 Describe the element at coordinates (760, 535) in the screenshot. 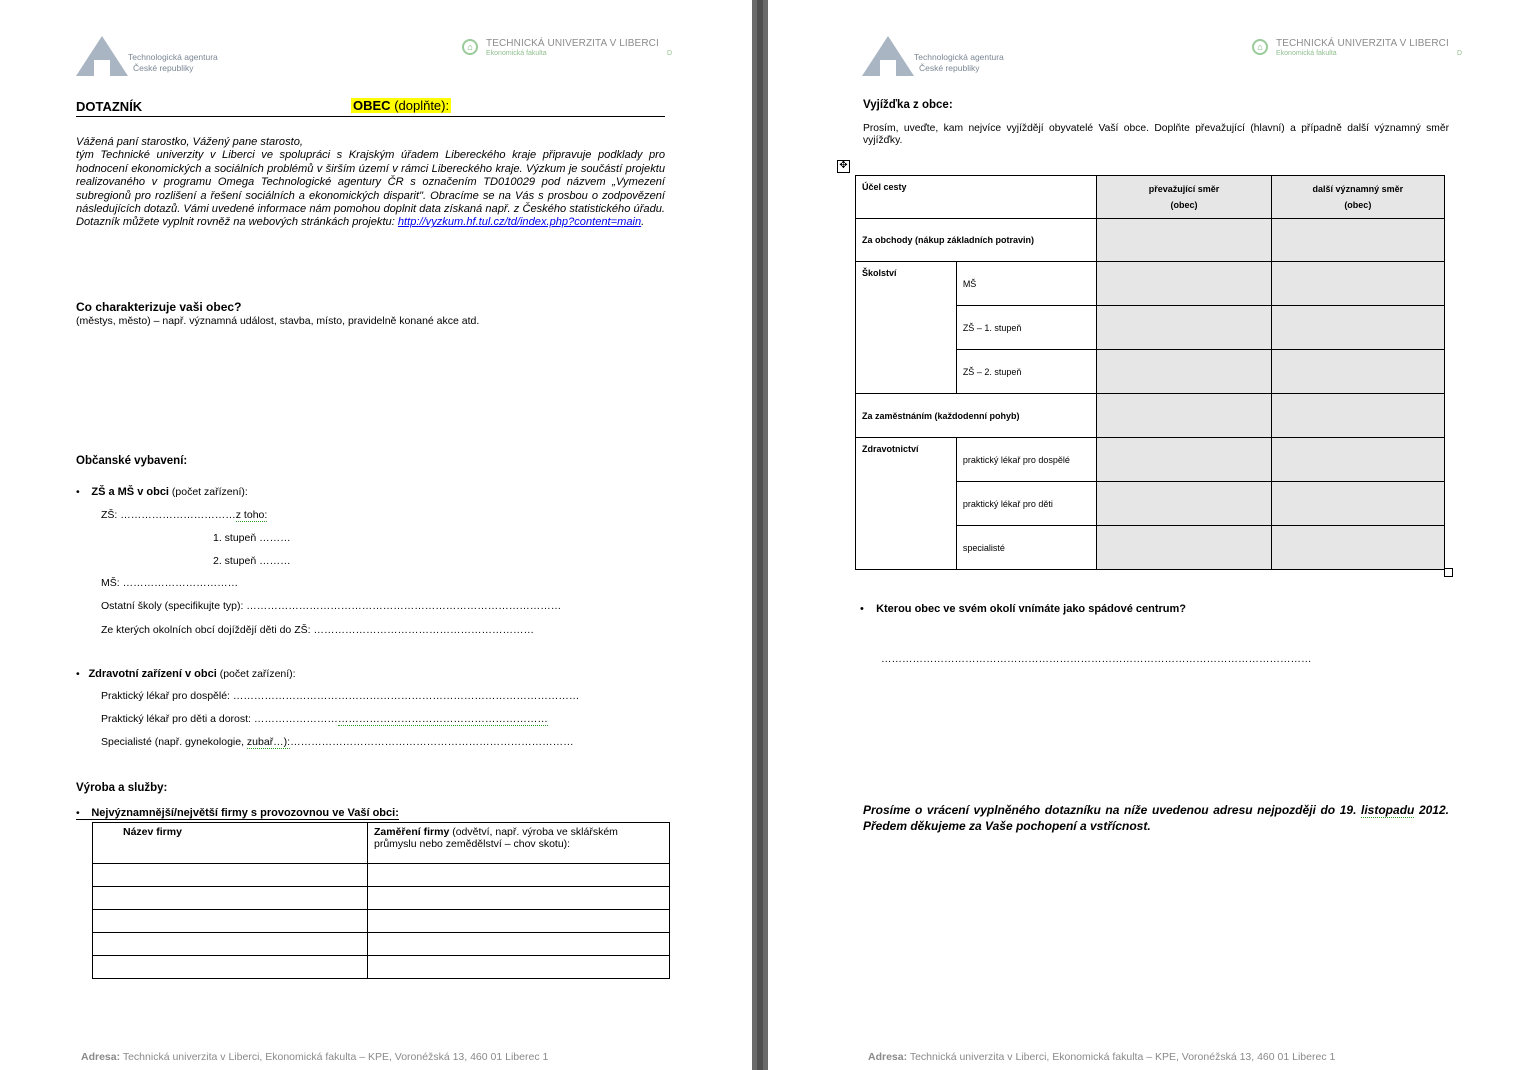

I see `page-separator` at that location.